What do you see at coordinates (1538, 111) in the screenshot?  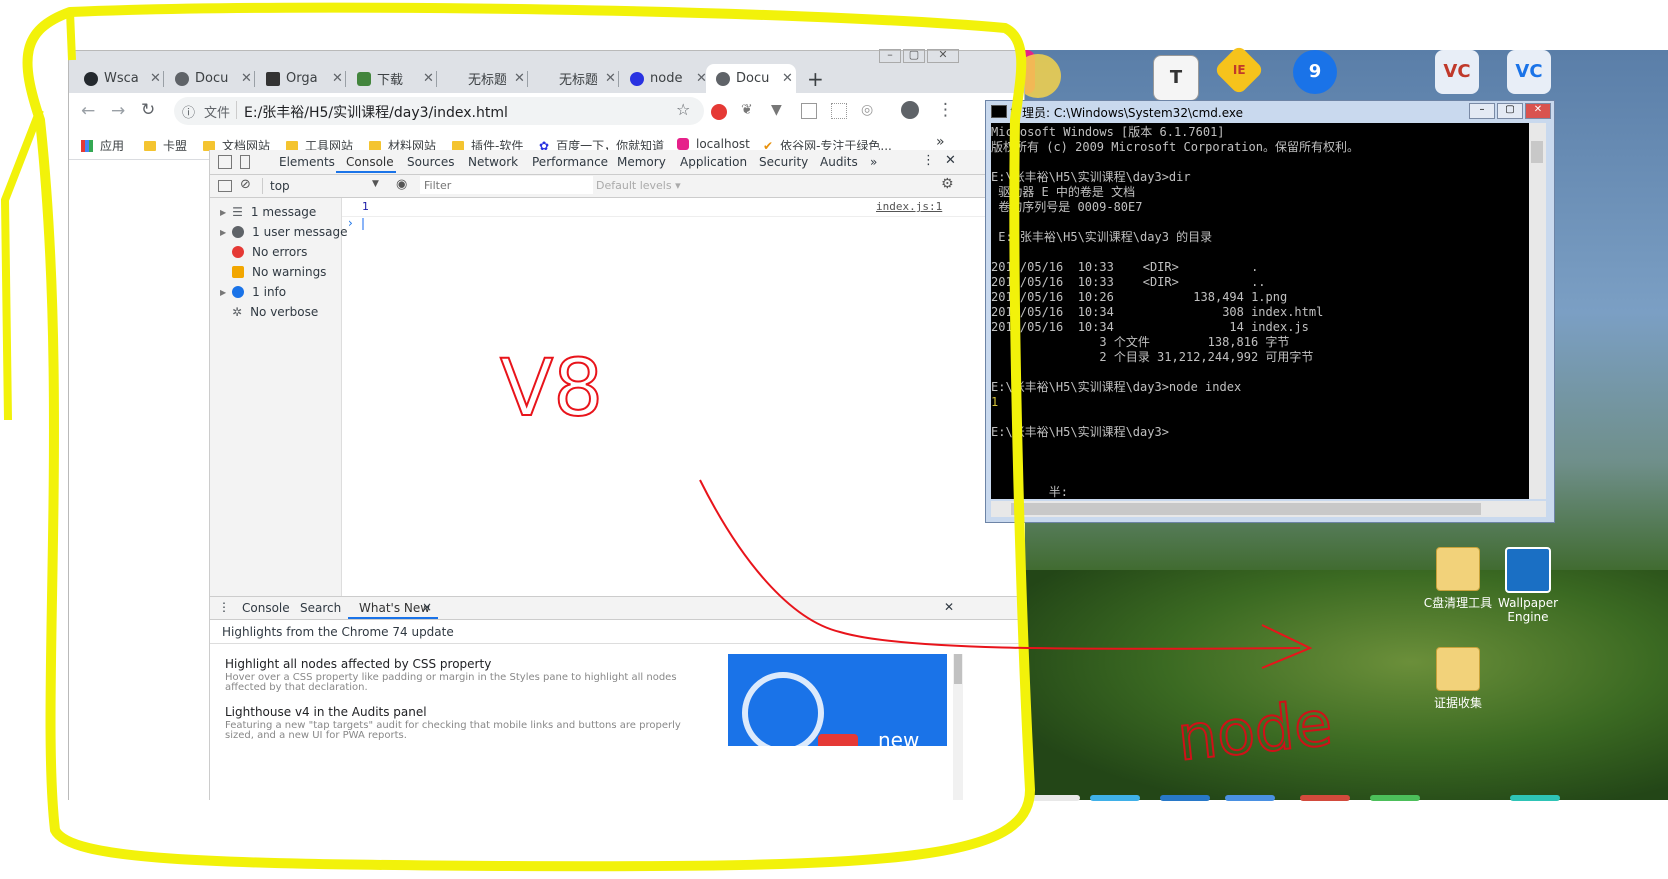 I see `close-window-button: ✕` at bounding box center [1538, 111].